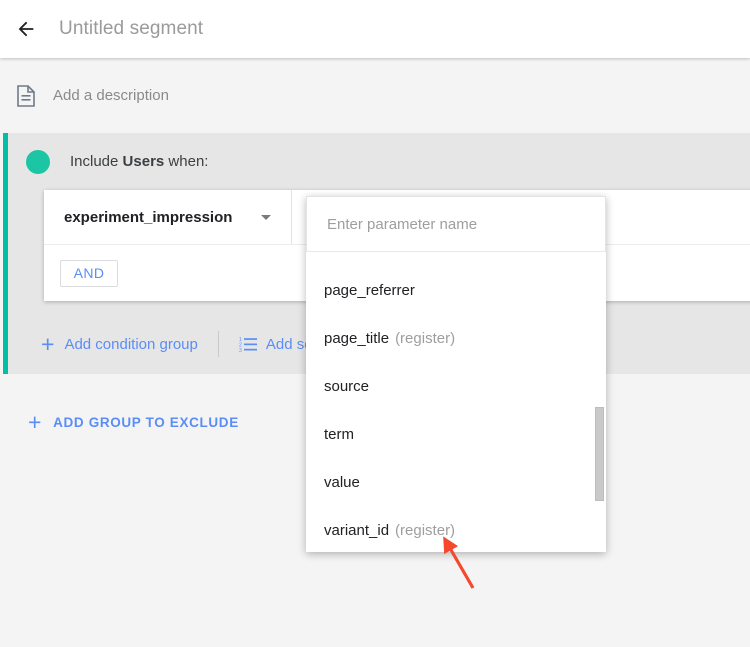 Image resolution: width=750 pixels, height=647 pixels. Describe the element at coordinates (144, 161) in the screenshot. I see `include-scope: Users` at that location.